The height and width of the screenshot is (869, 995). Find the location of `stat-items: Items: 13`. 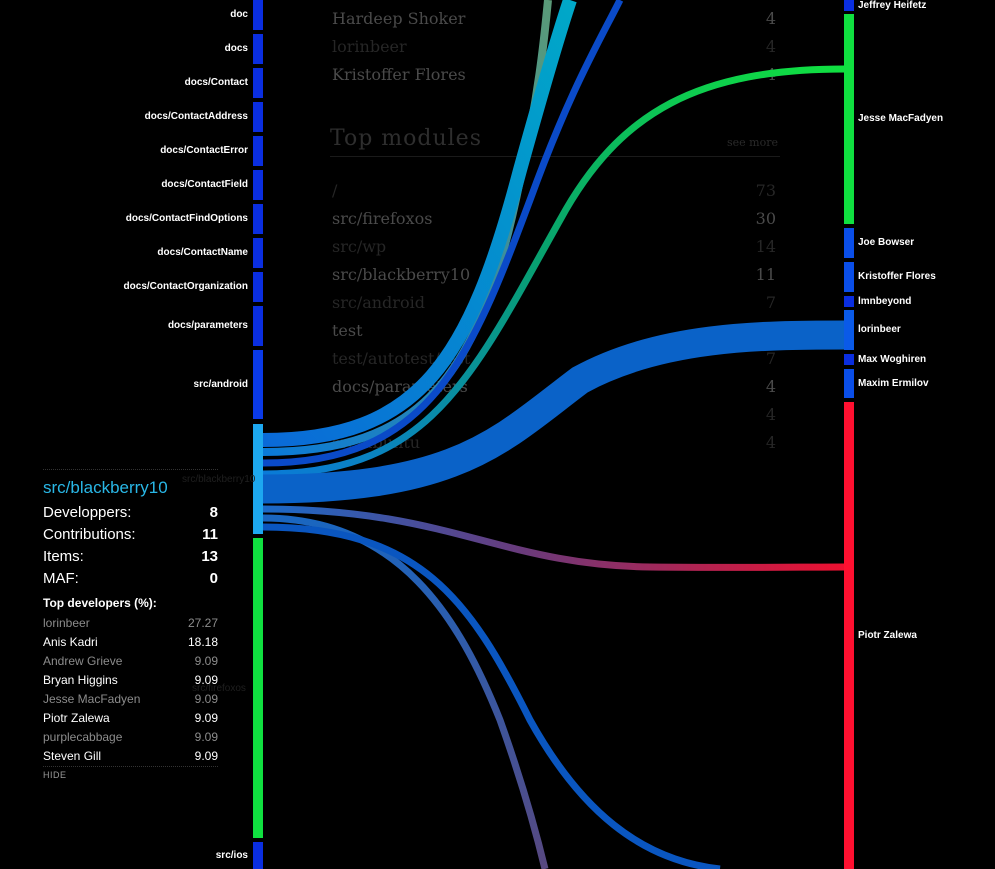

stat-items: Items: 13 is located at coordinates (130, 556).